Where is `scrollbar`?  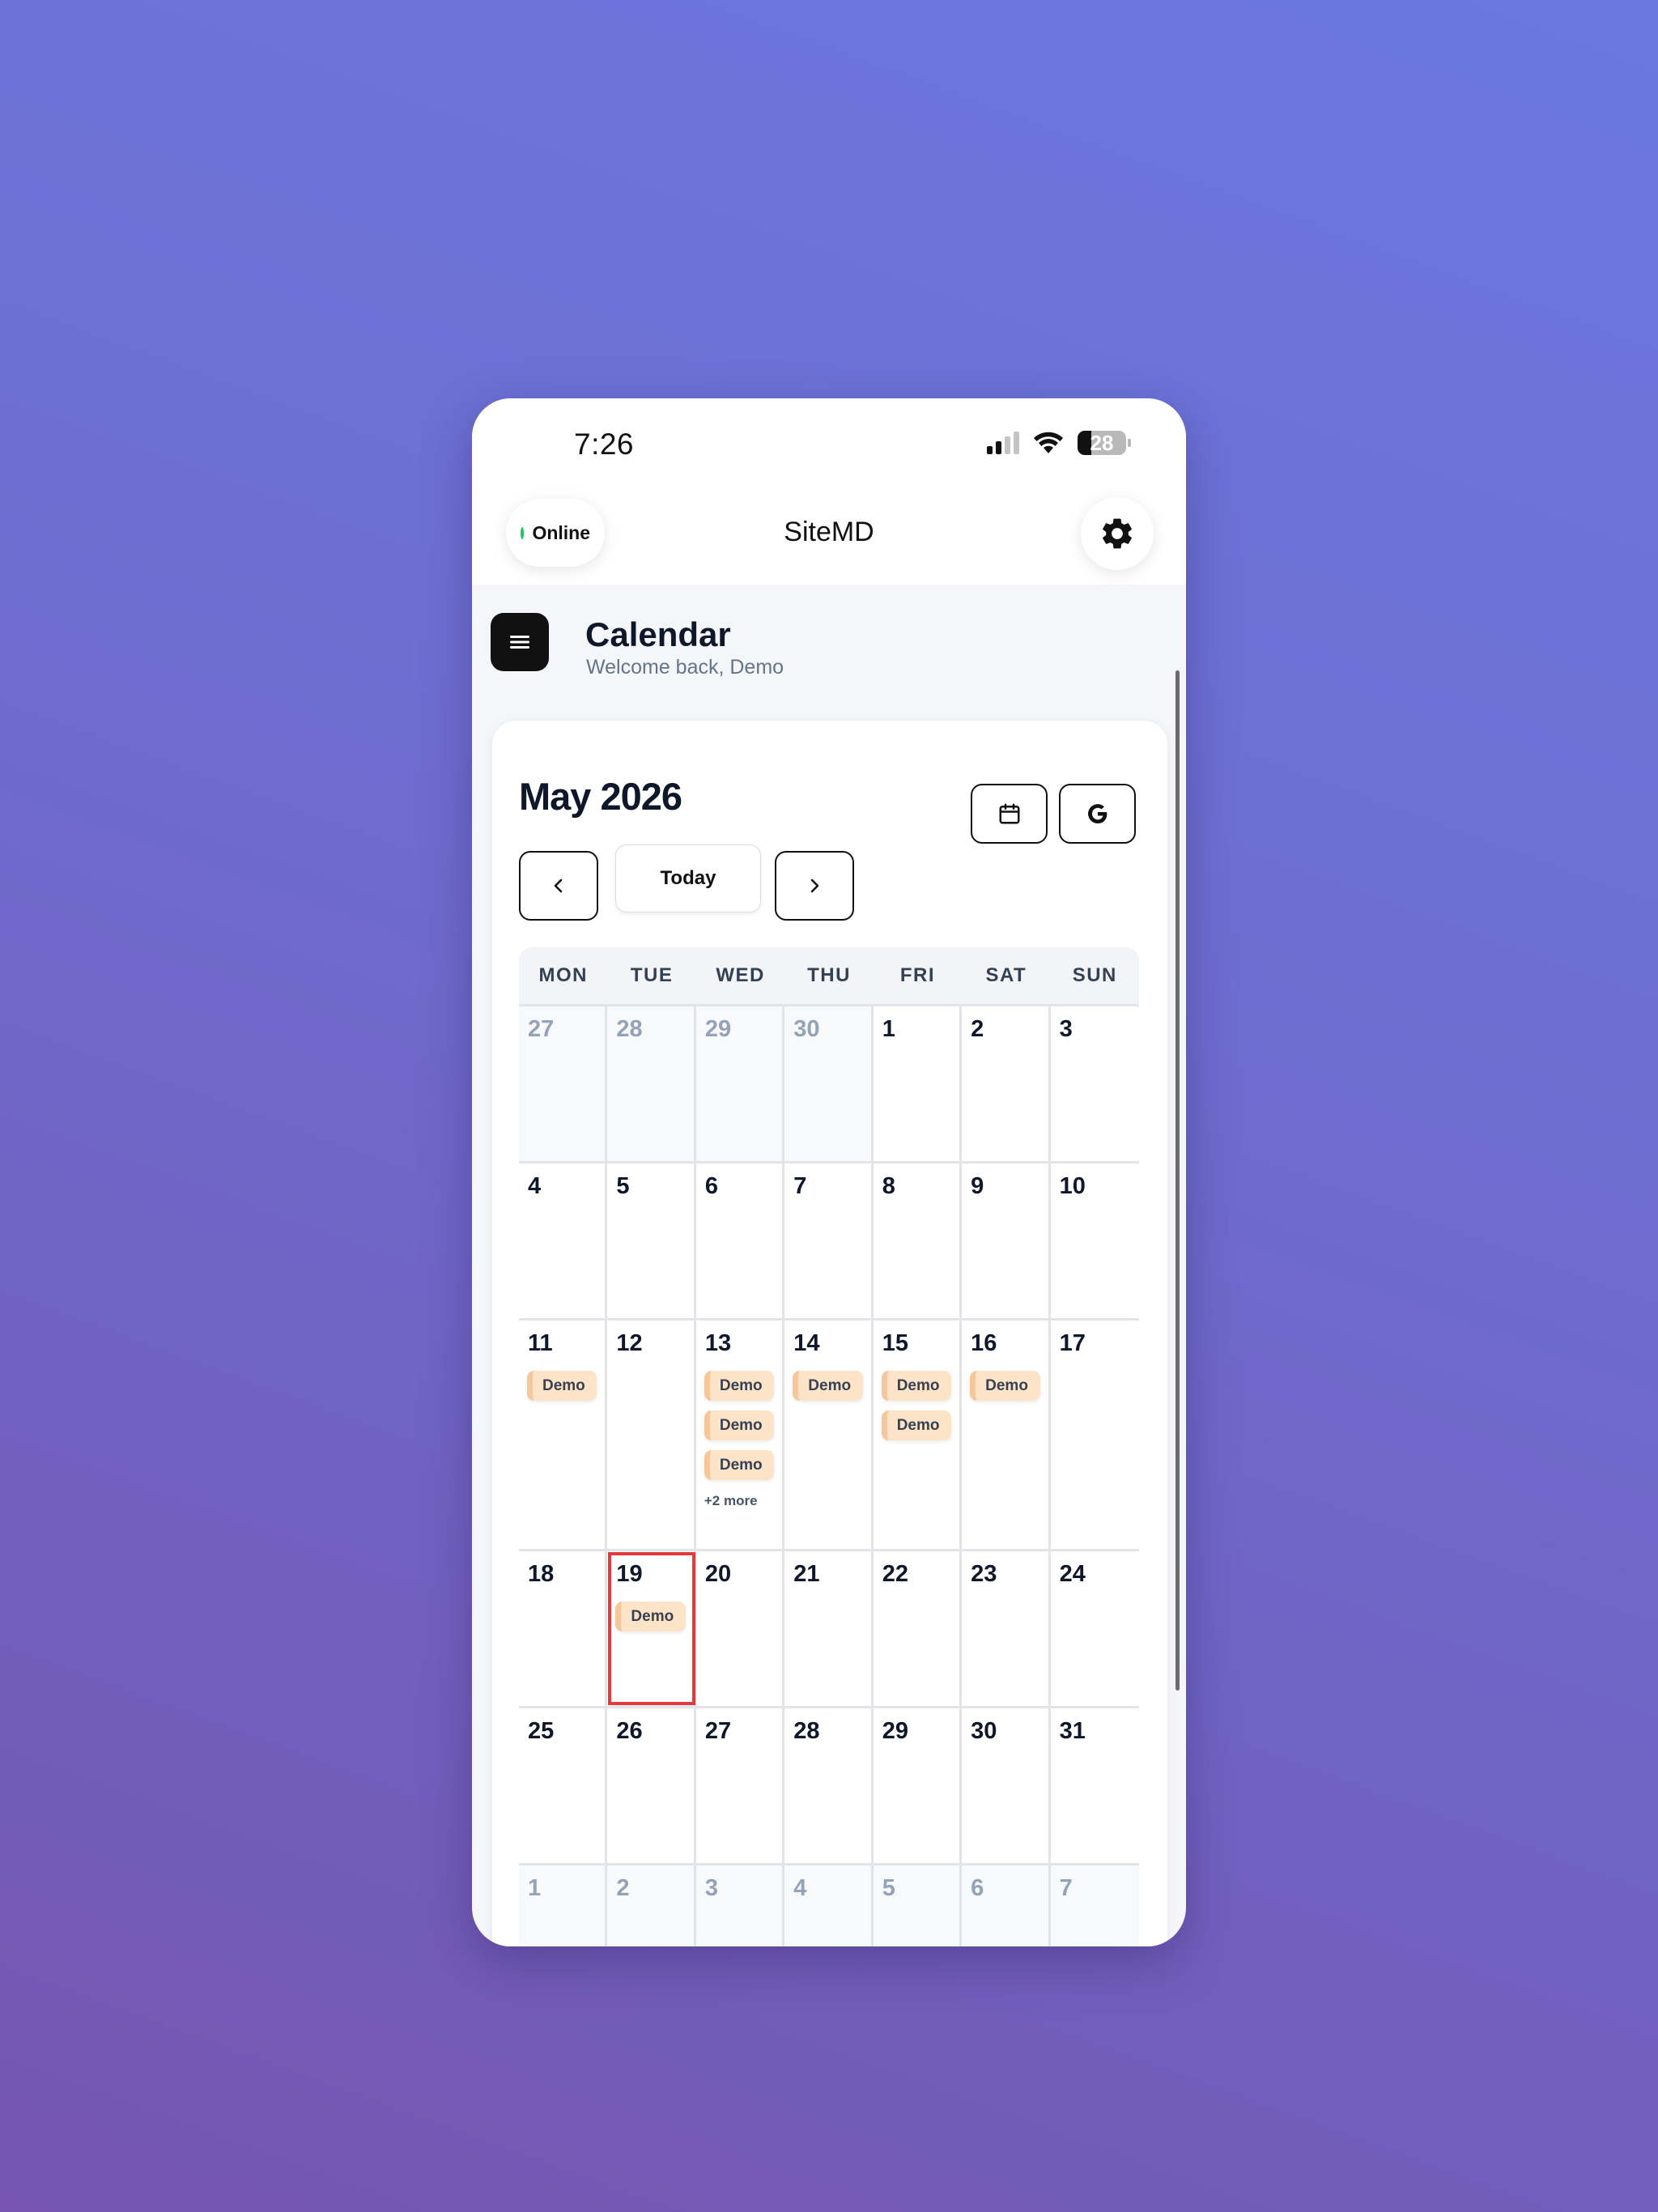
scrollbar is located at coordinates (1177, 1180).